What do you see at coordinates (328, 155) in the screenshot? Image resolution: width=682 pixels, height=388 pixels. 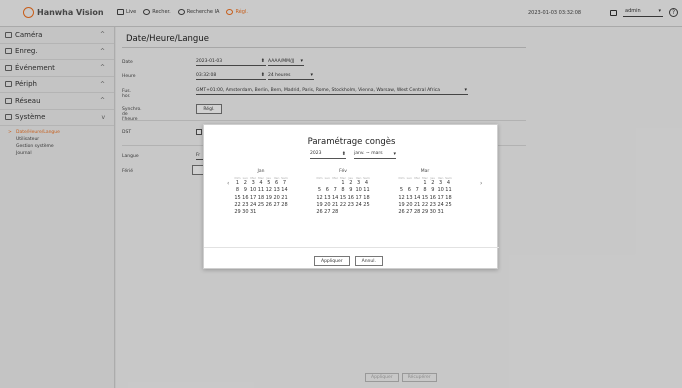 I see `year-stepper: 2023 ⬍` at bounding box center [328, 155].